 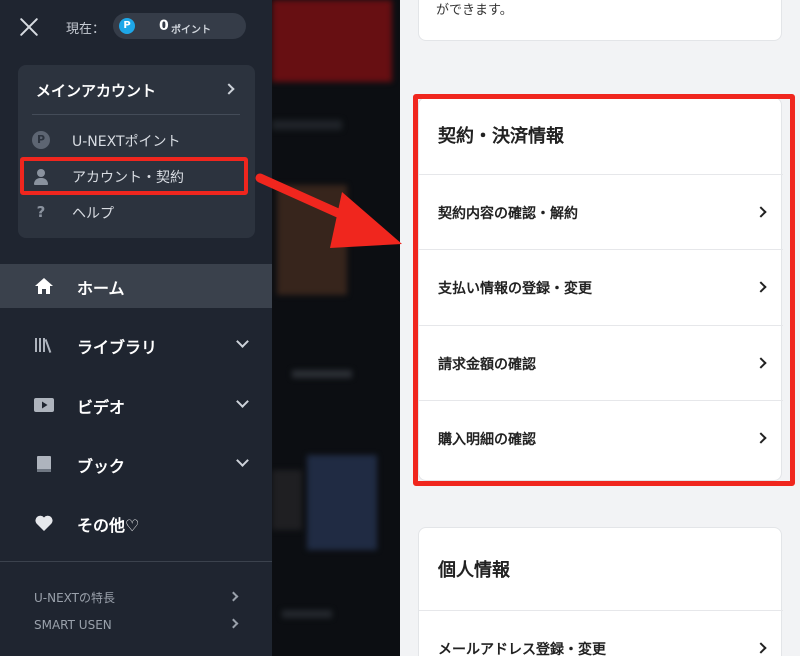 I want to click on library-icon, so click(x=43, y=345).